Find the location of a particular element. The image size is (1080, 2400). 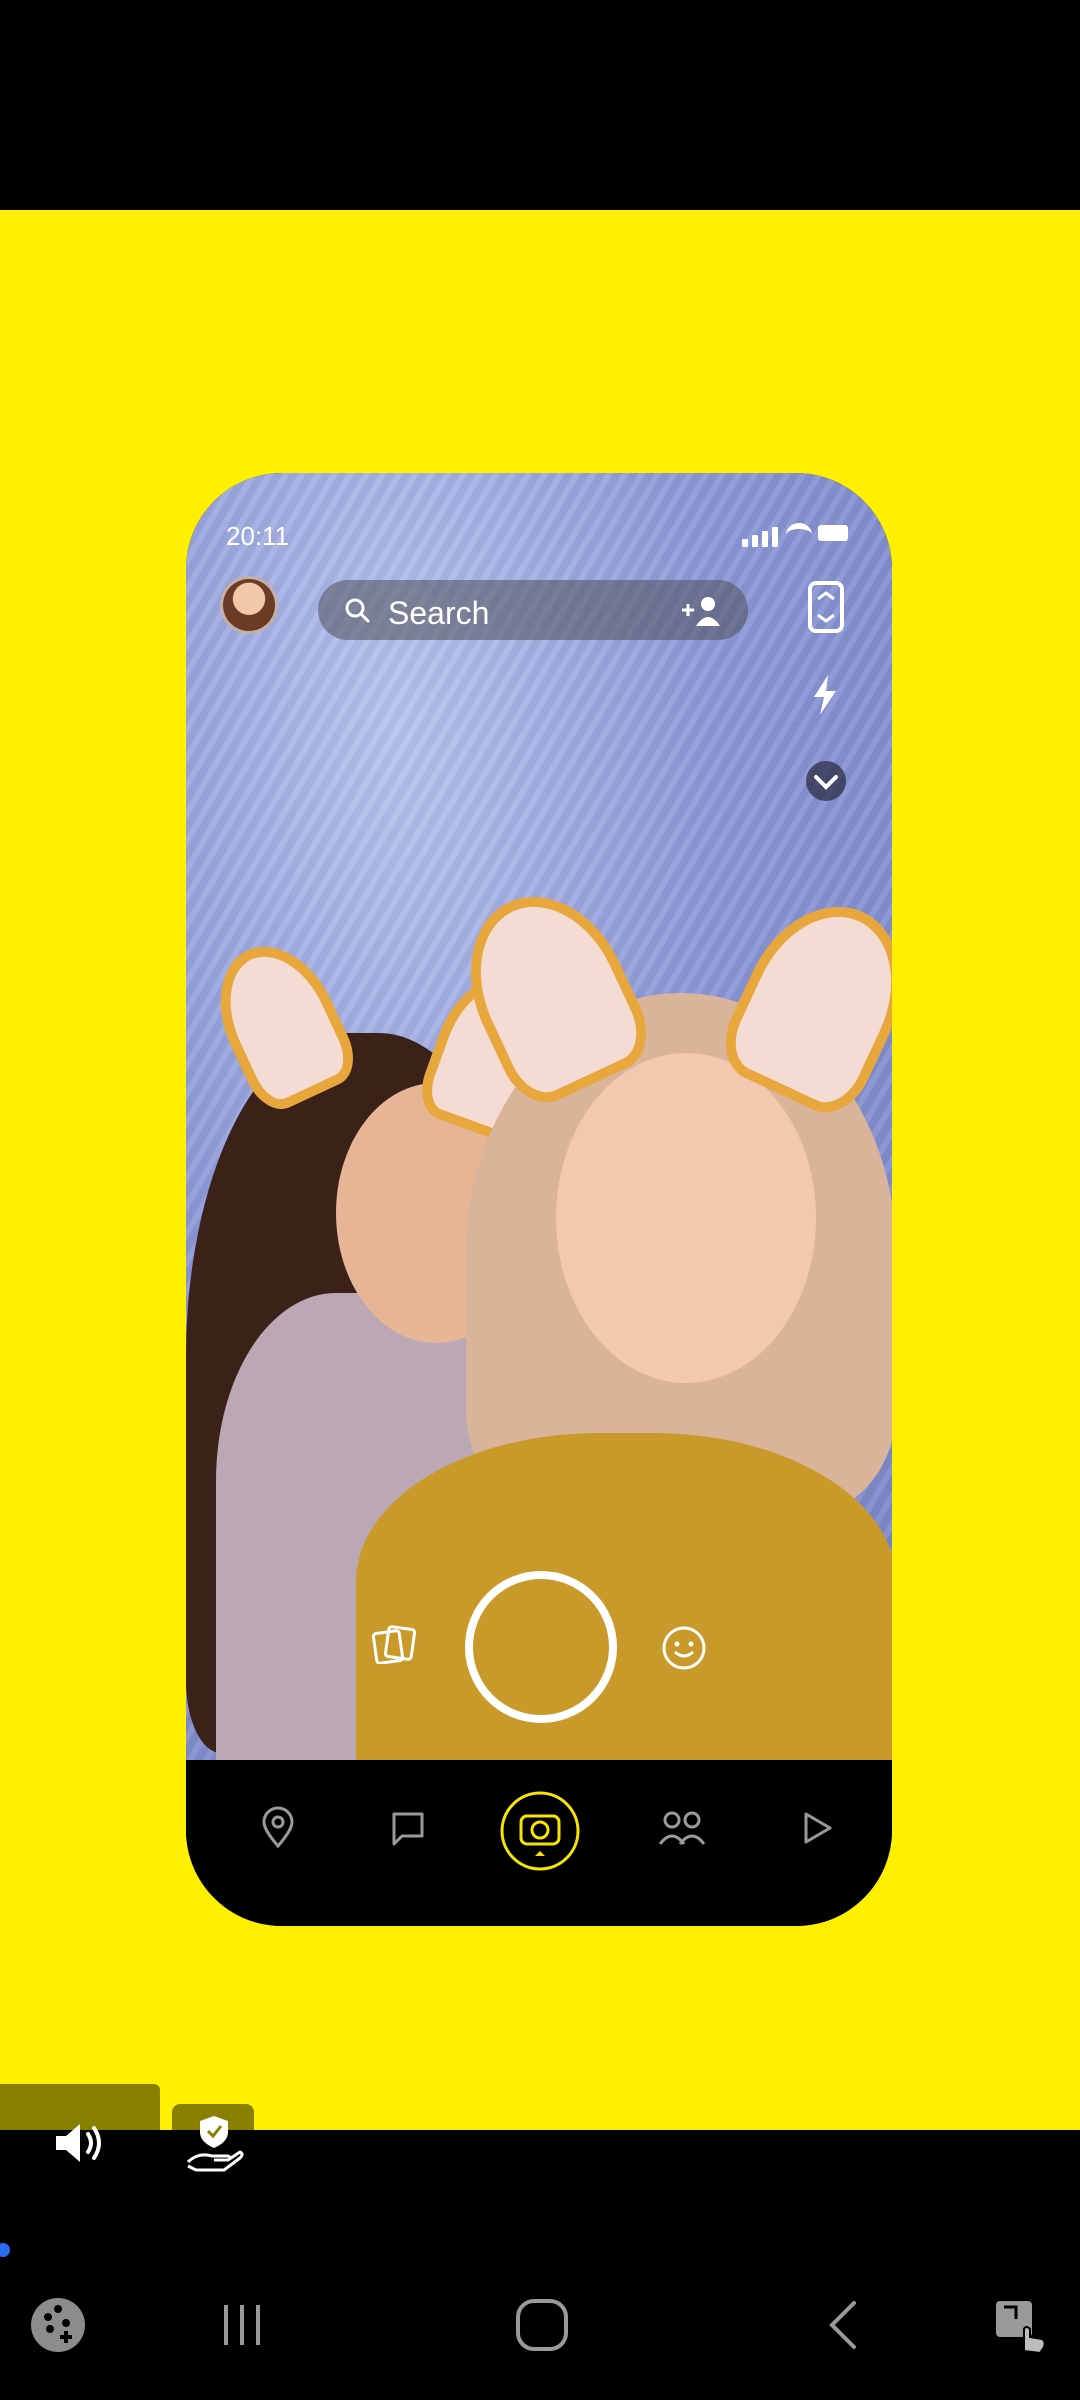

lens-icon is located at coordinates (684, 1648).